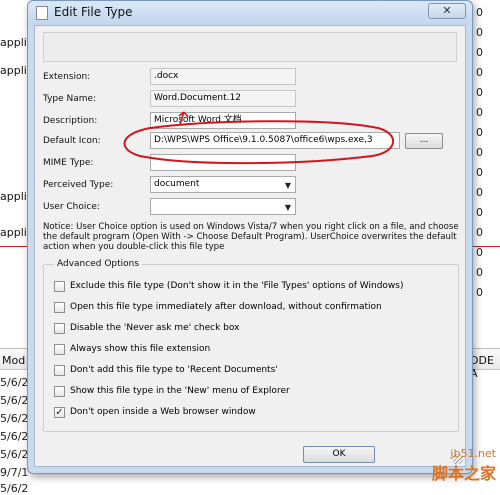  I want to click on dialog-title: Edit File Type, so click(93, 12).